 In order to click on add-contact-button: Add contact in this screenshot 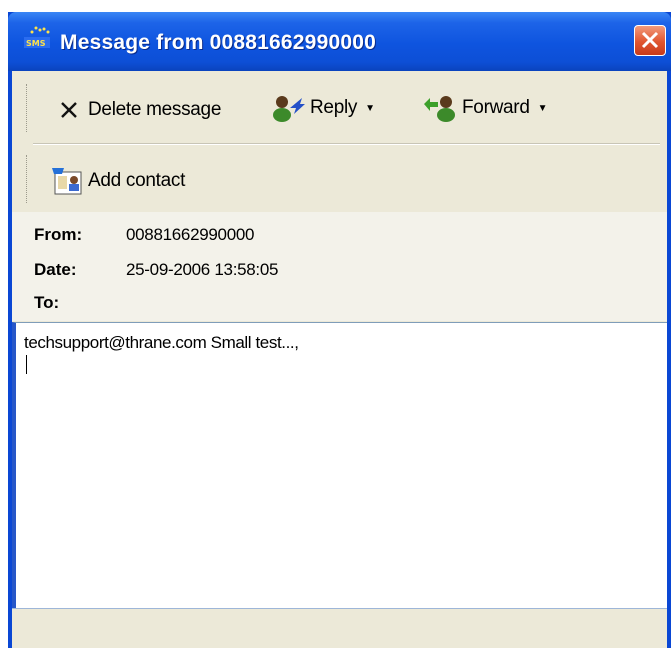, I will do `click(117, 181)`.